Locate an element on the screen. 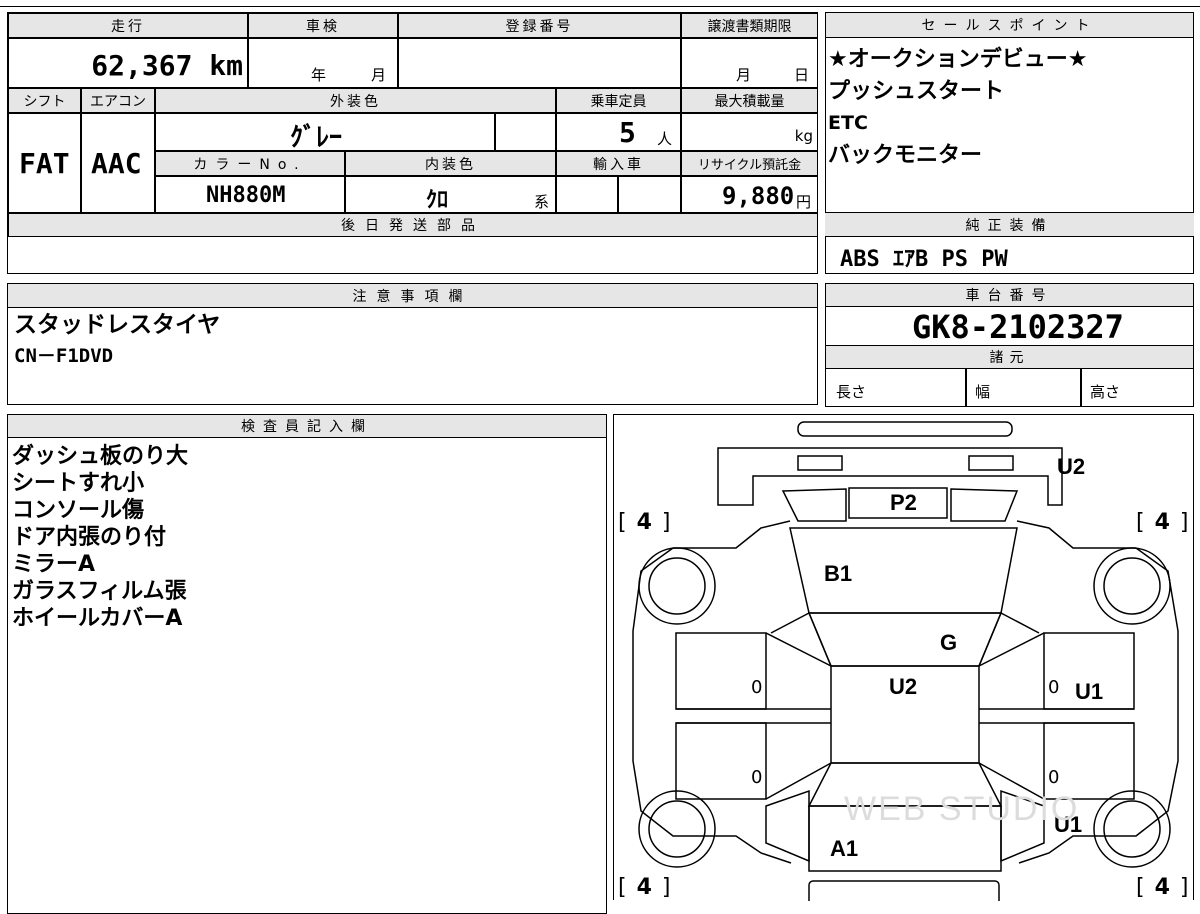 Image resolution: width=1200 pixels, height=914 pixels. grille-right is located at coordinates (984, 505).